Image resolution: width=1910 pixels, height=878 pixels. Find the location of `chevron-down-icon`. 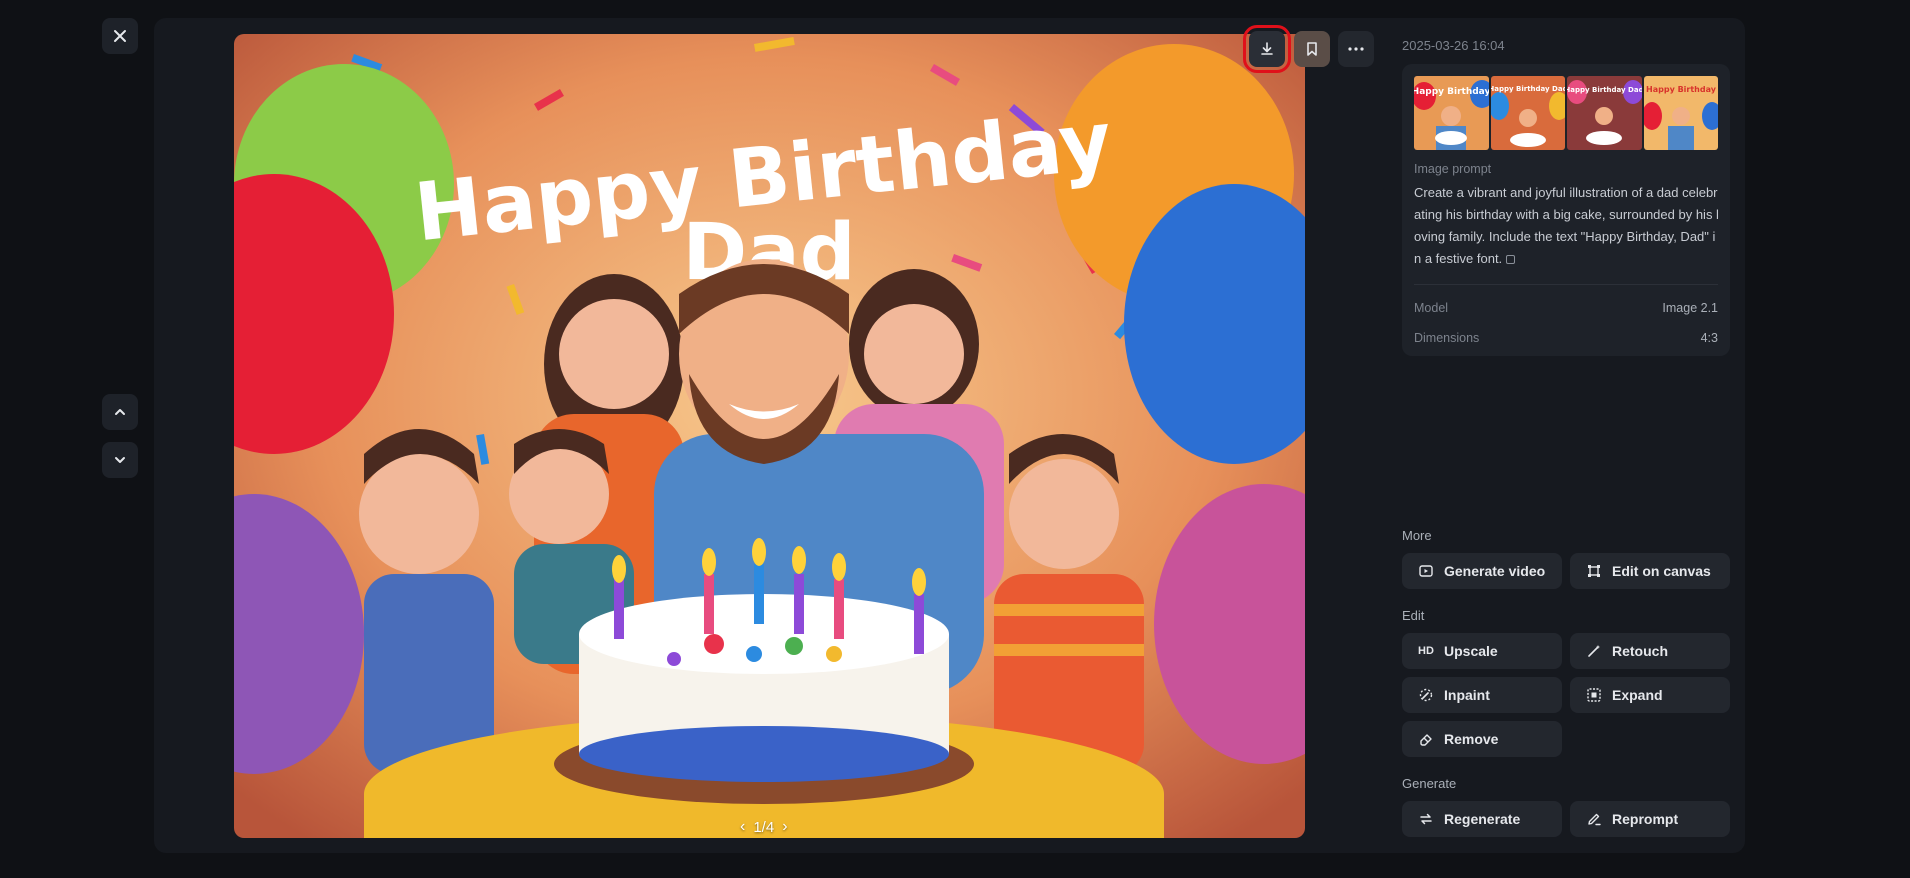

chevron-down-icon is located at coordinates (120, 460).